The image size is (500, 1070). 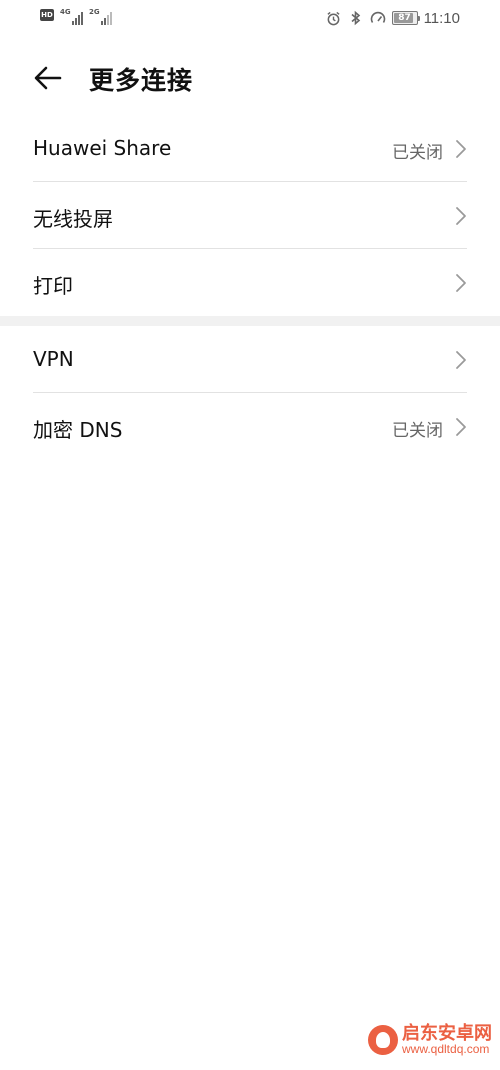 I want to click on section-separator, so click(x=250, y=321).